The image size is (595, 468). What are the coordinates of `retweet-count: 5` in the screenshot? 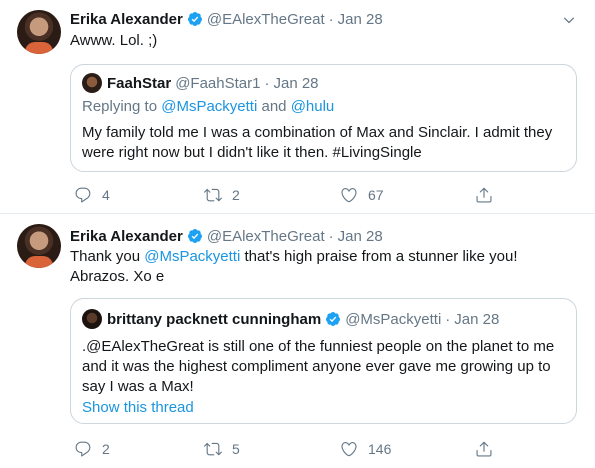 It's located at (236, 449).